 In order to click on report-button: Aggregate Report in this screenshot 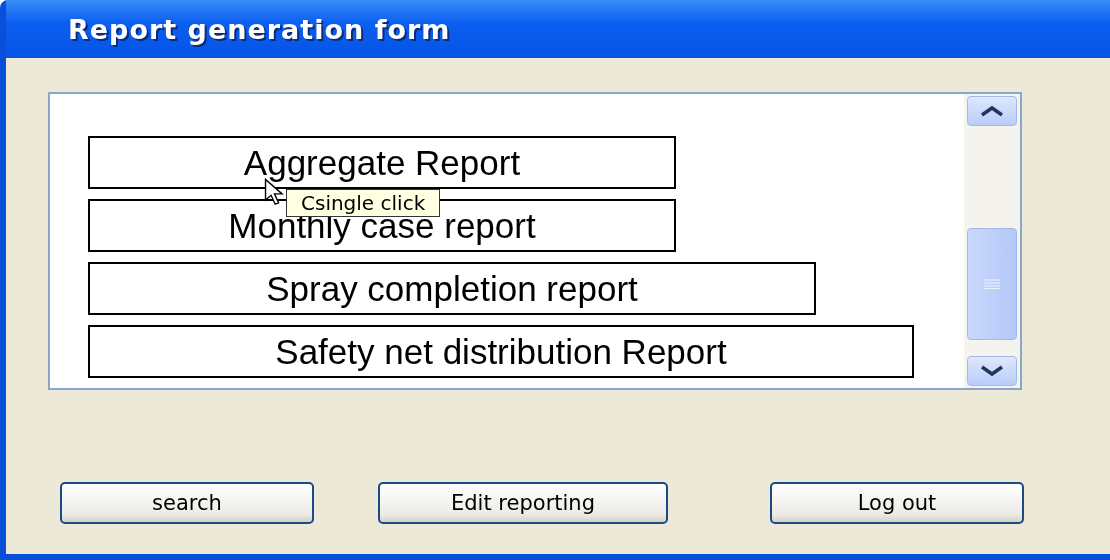, I will do `click(382, 162)`.